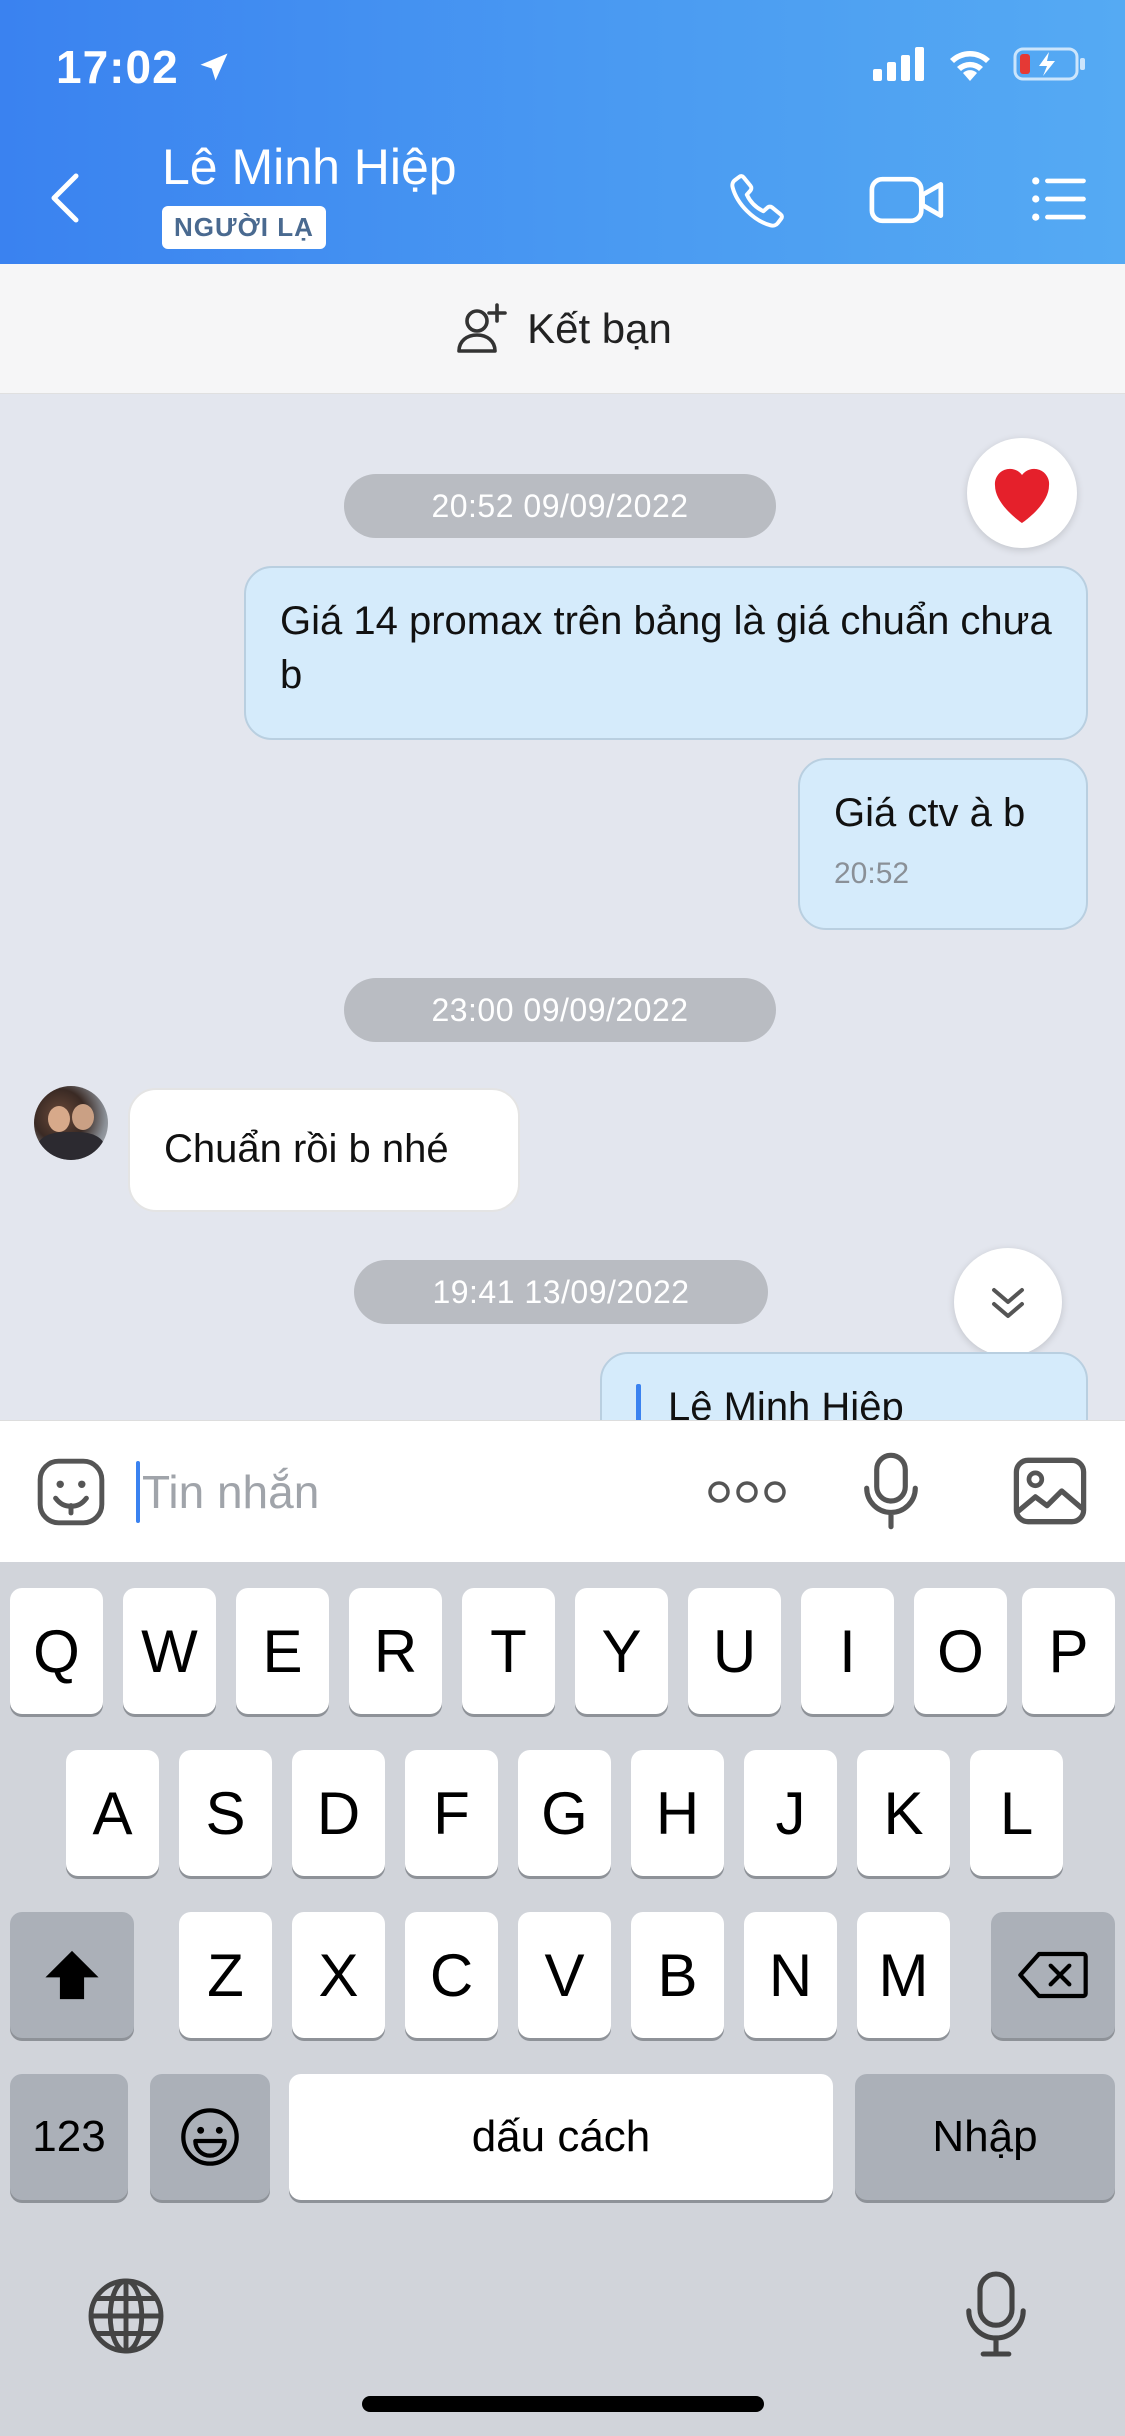 The image size is (1125, 2436). What do you see at coordinates (563, 2404) in the screenshot?
I see `home-indicator` at bounding box center [563, 2404].